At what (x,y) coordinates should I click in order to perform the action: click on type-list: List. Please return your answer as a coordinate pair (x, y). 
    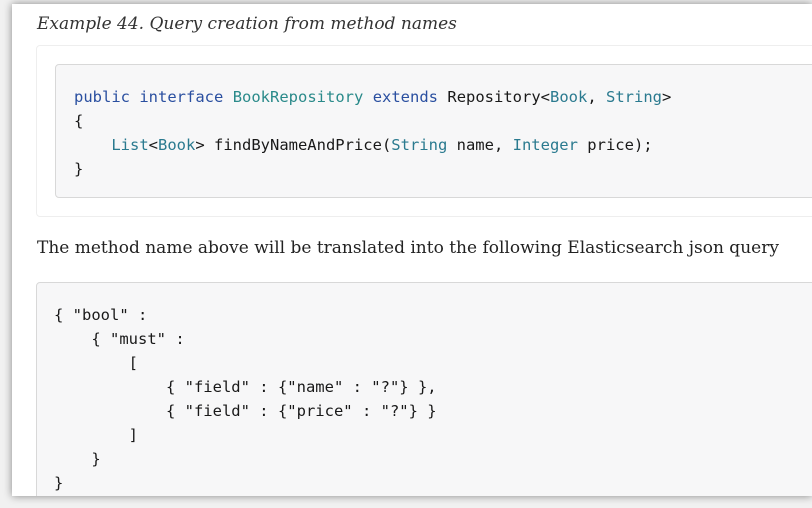
    Looking at the image, I should click on (130, 145).